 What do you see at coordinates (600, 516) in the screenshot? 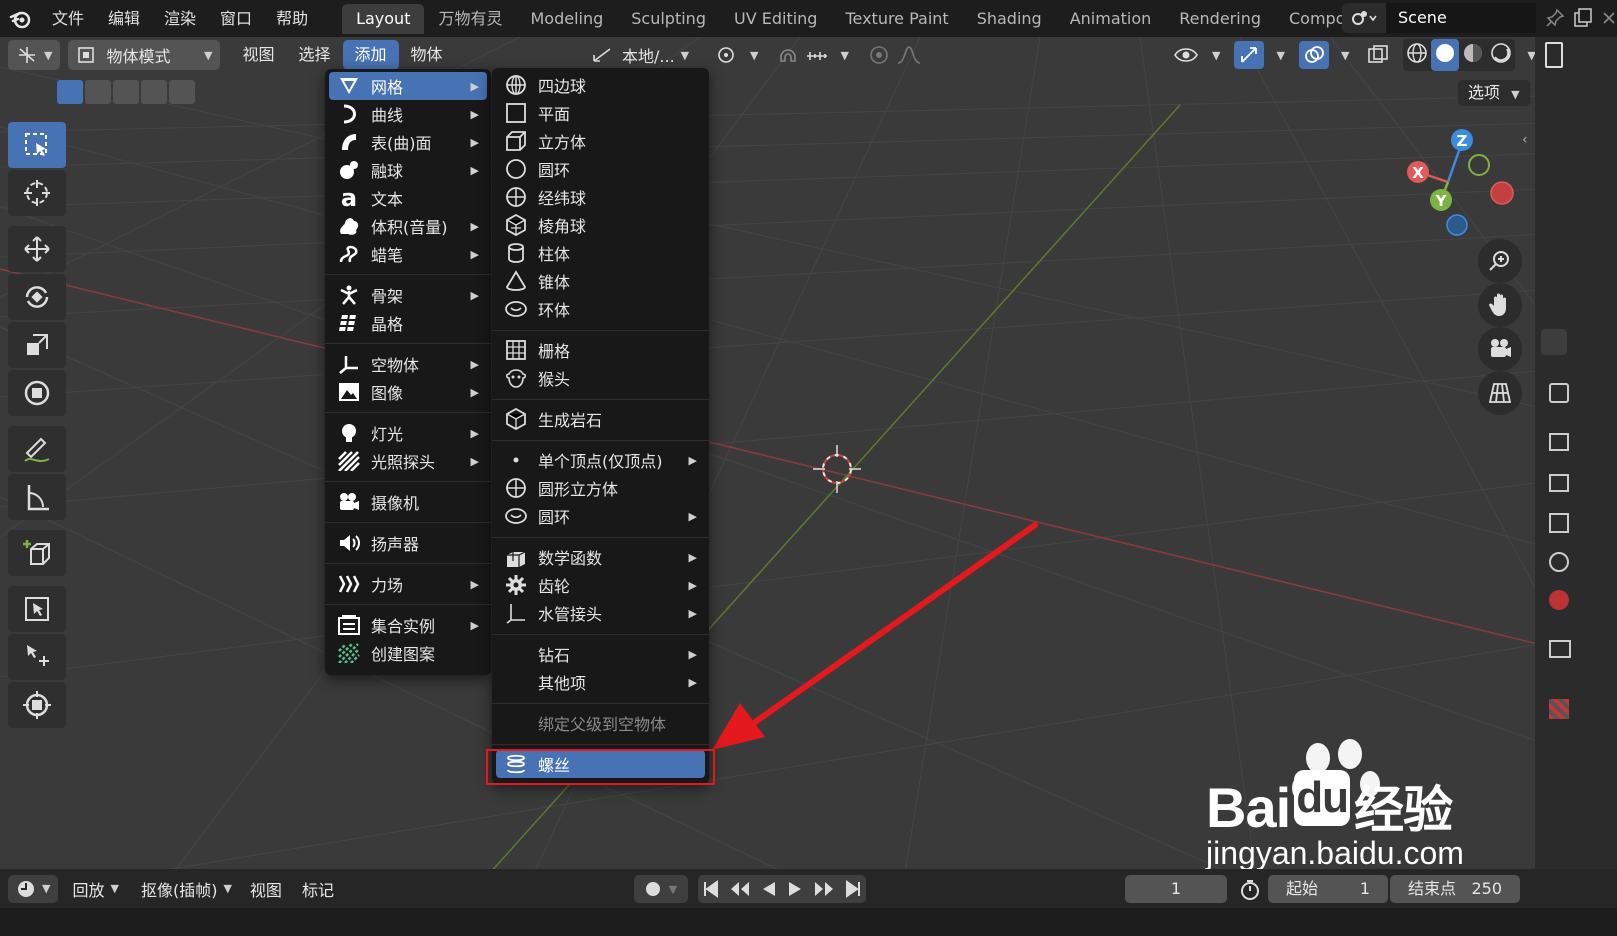
I see `mesh-torus-objects: 圆环 ▶` at bounding box center [600, 516].